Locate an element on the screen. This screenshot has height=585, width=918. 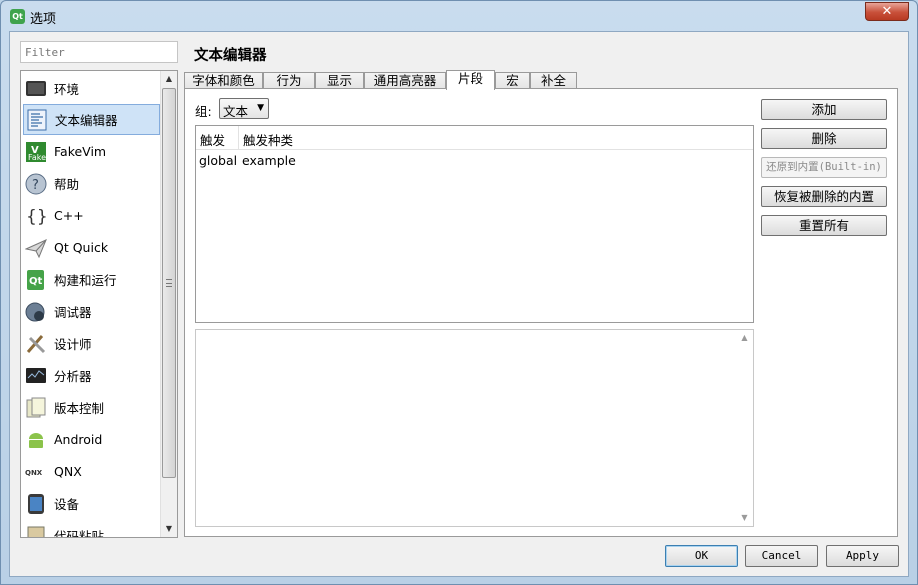
cell-trigger-kind: example is located at coordinates (269, 160).